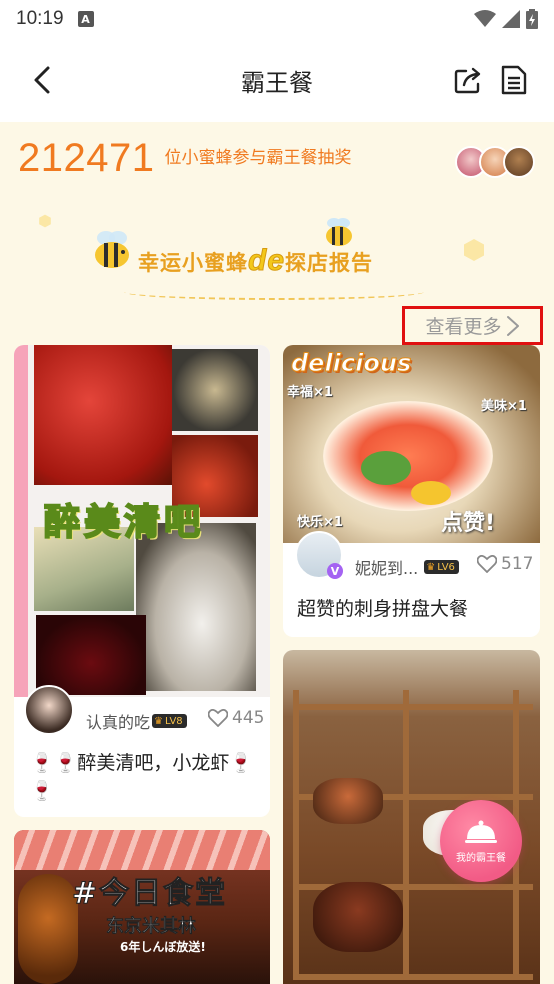 This screenshot has width=554, height=984. What do you see at coordinates (519, 162) in the screenshot?
I see `avatar` at bounding box center [519, 162].